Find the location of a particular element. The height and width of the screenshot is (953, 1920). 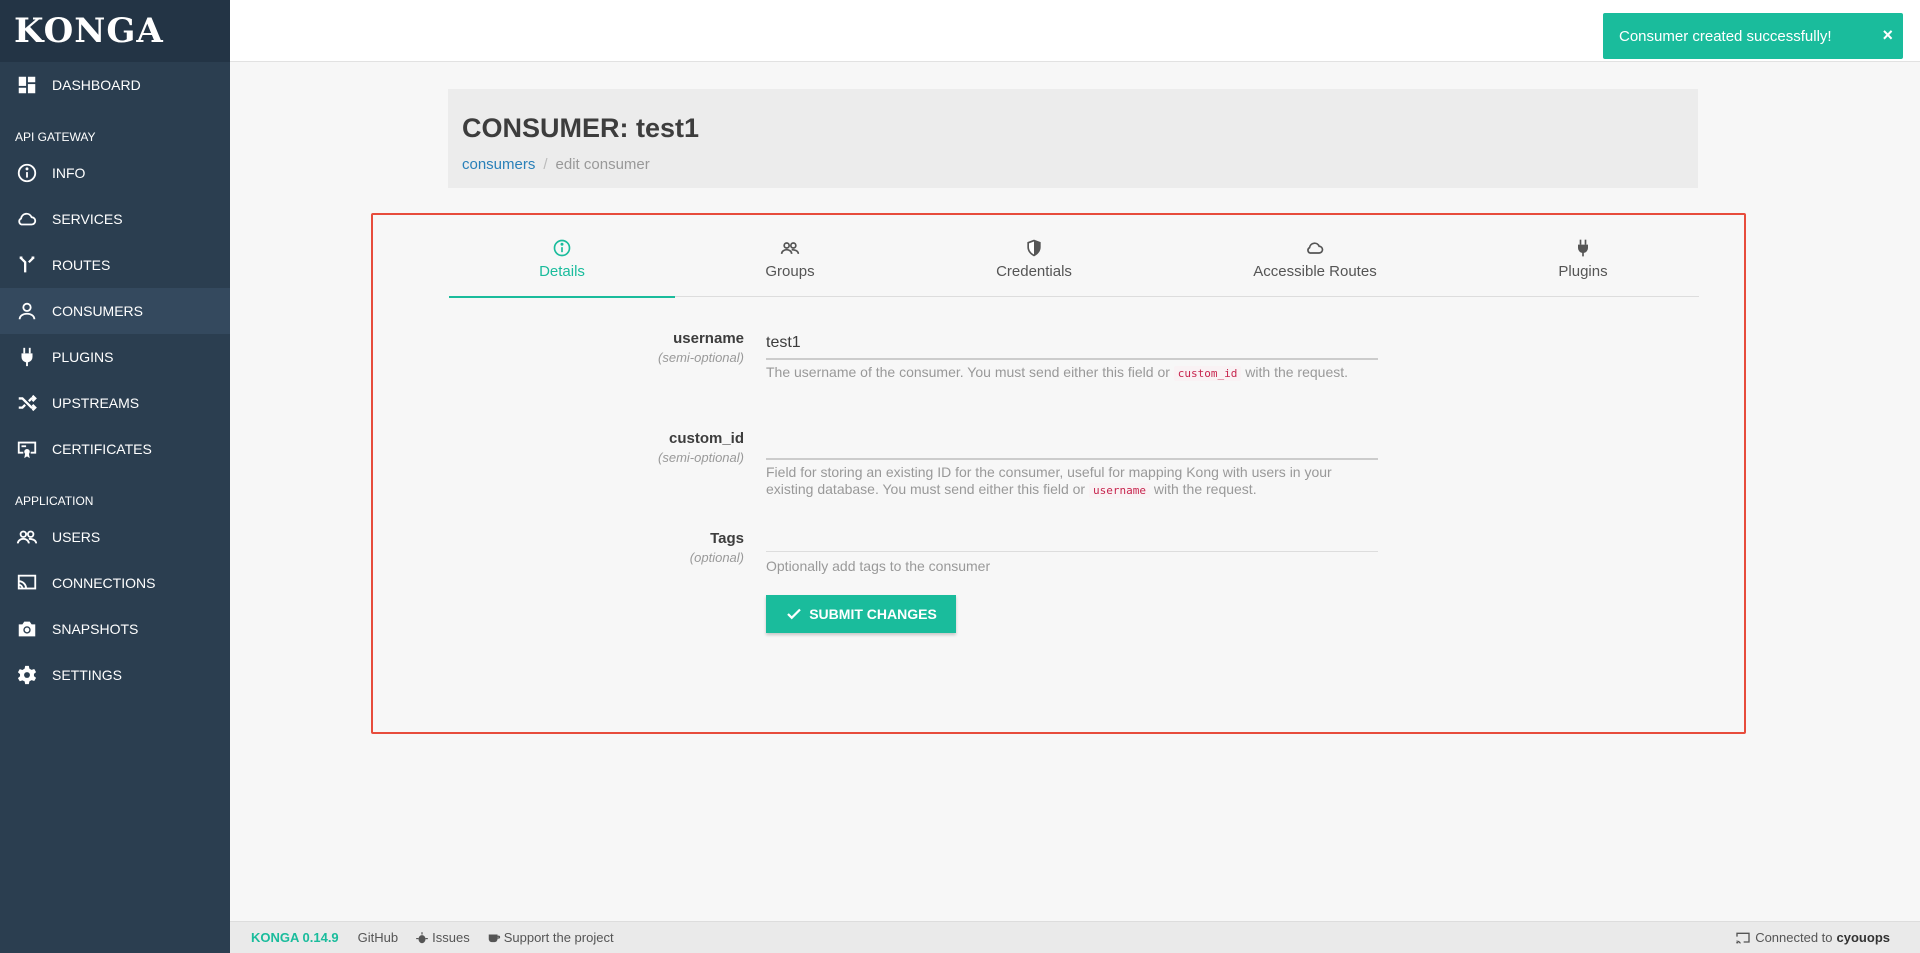

shield-icon is located at coordinates (1034, 248).